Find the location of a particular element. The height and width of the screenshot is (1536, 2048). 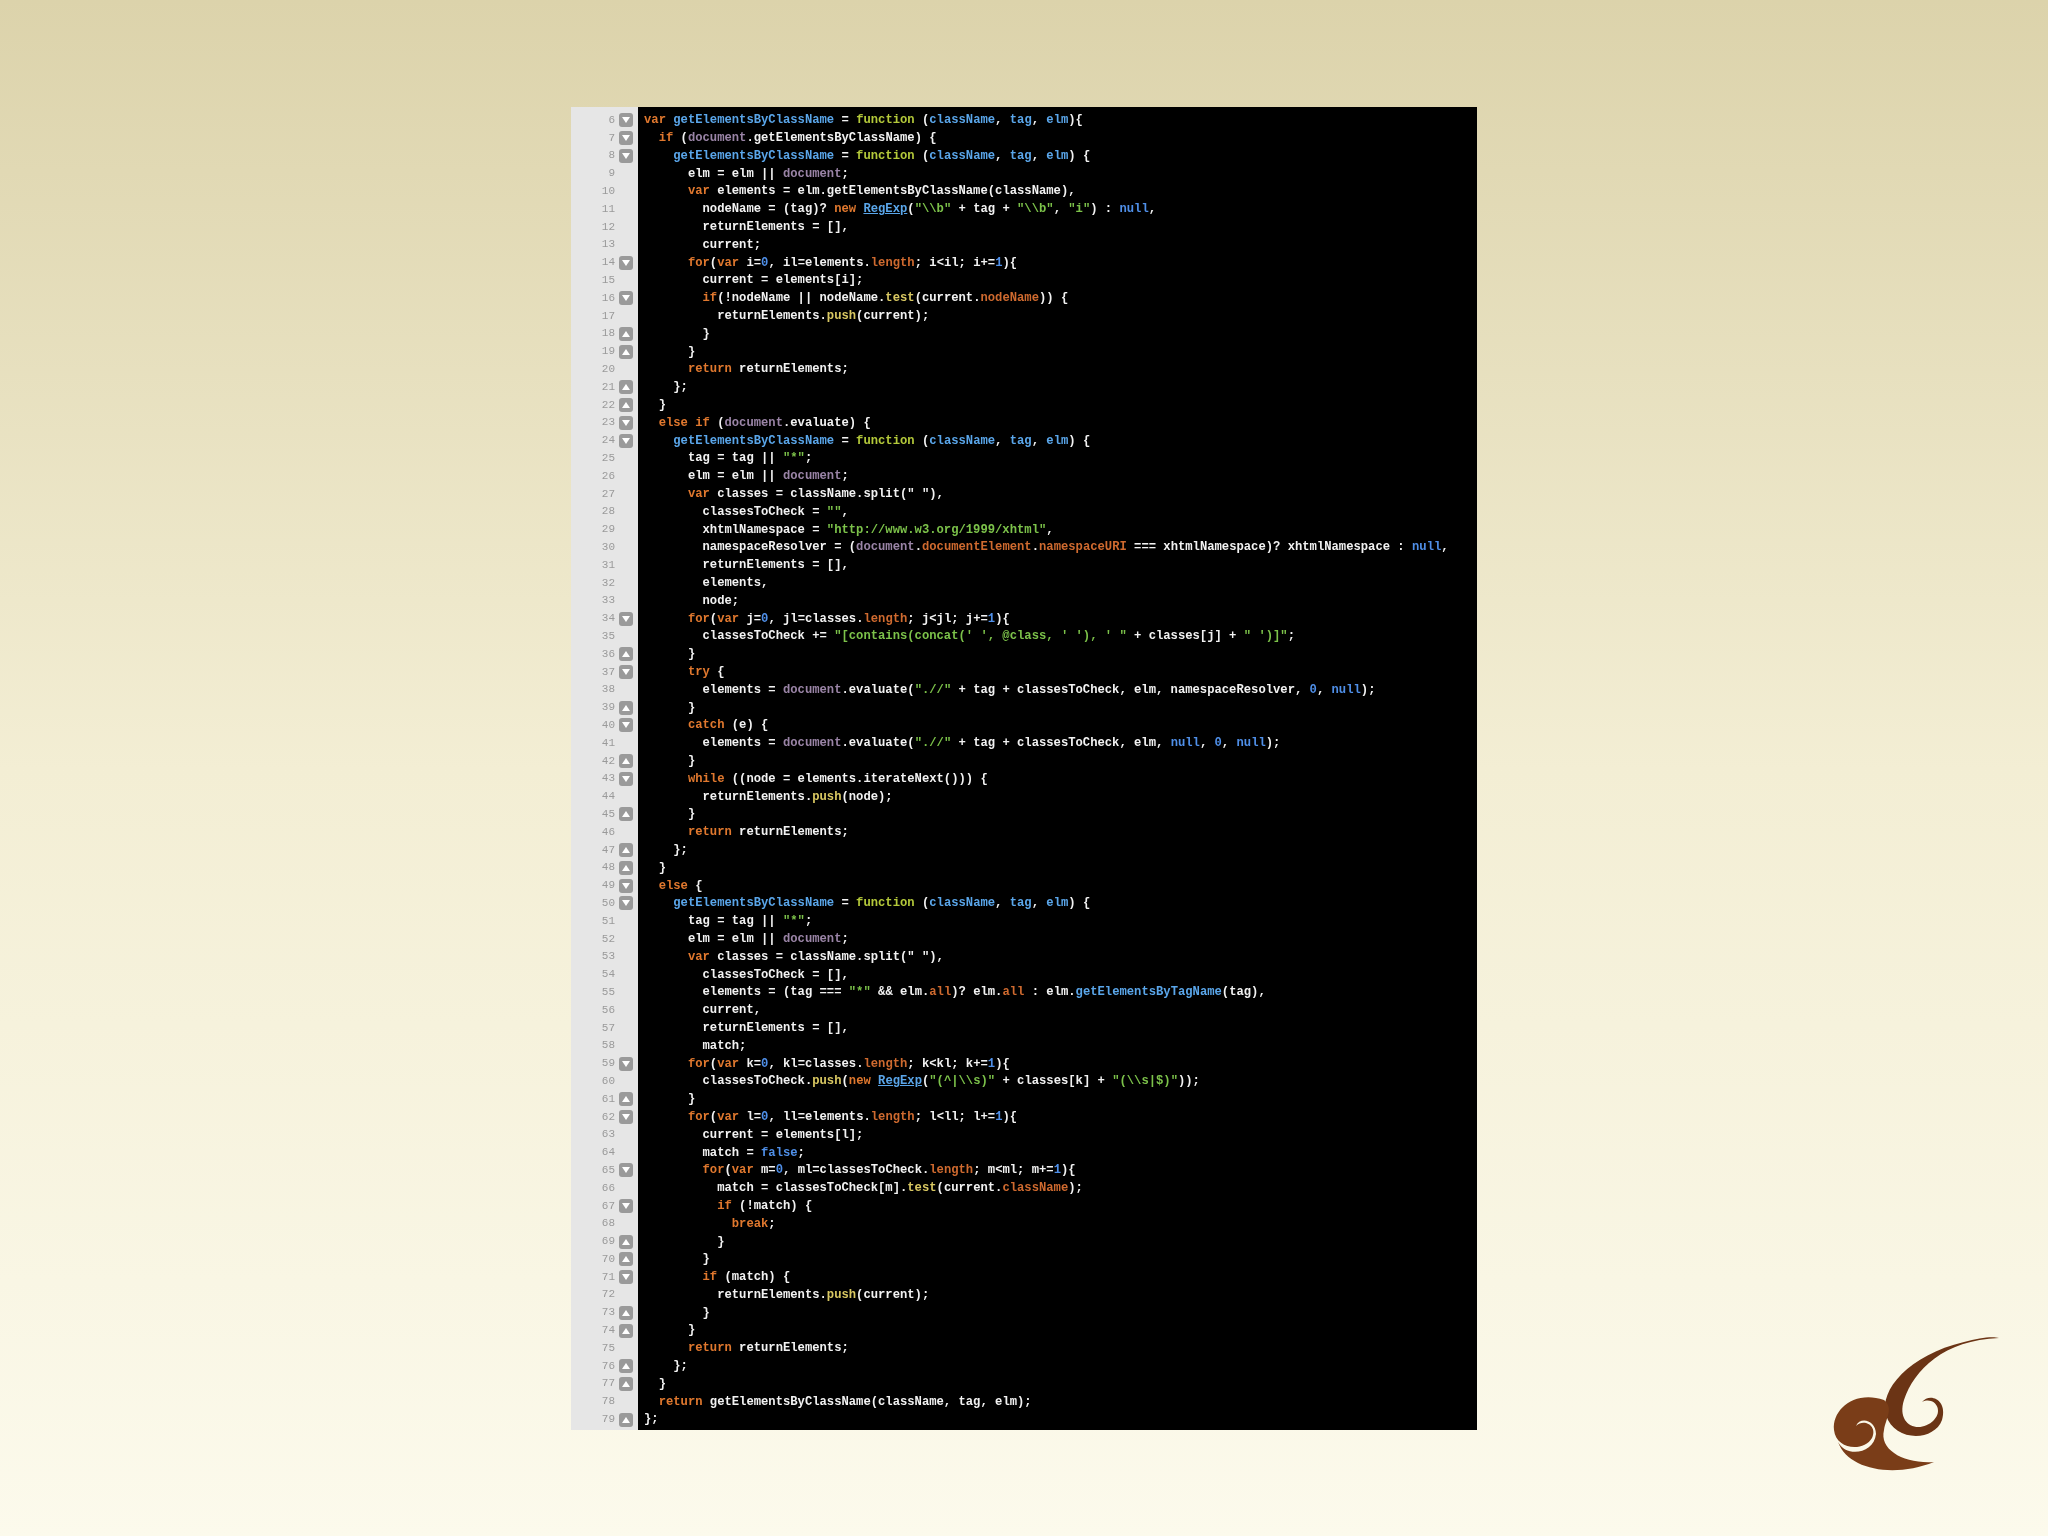

line-number: 20 is located at coordinates (608, 370).